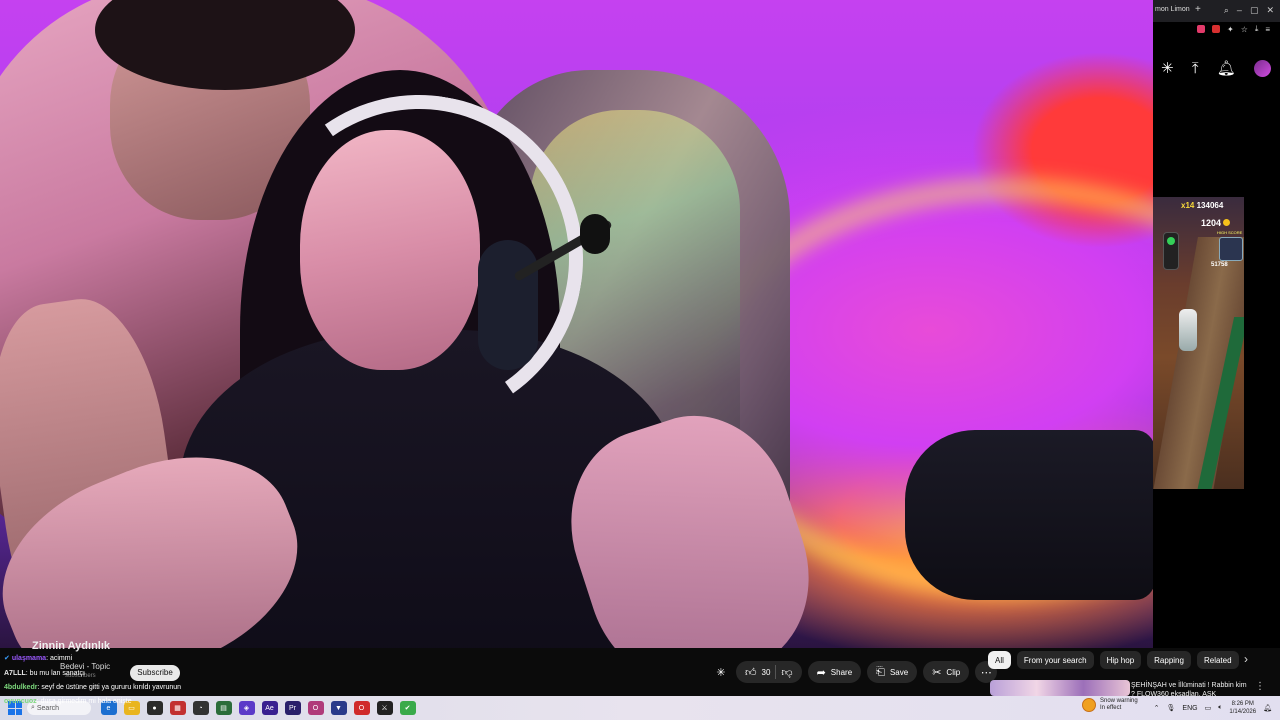  What do you see at coordinates (315, 708) in the screenshot?
I see `opera-gx-icon: O` at bounding box center [315, 708].